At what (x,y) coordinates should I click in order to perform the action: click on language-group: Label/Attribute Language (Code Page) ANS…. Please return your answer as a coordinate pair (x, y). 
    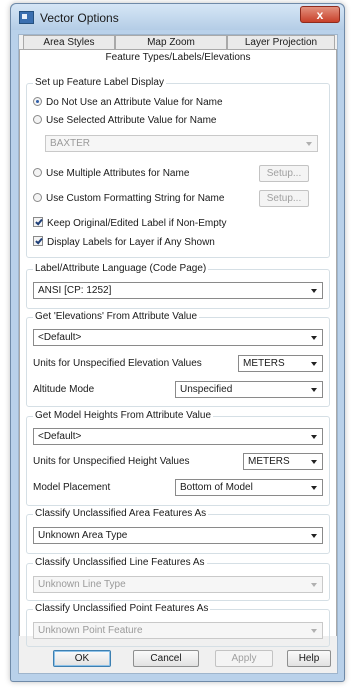
    Looking at the image, I should click on (178, 286).